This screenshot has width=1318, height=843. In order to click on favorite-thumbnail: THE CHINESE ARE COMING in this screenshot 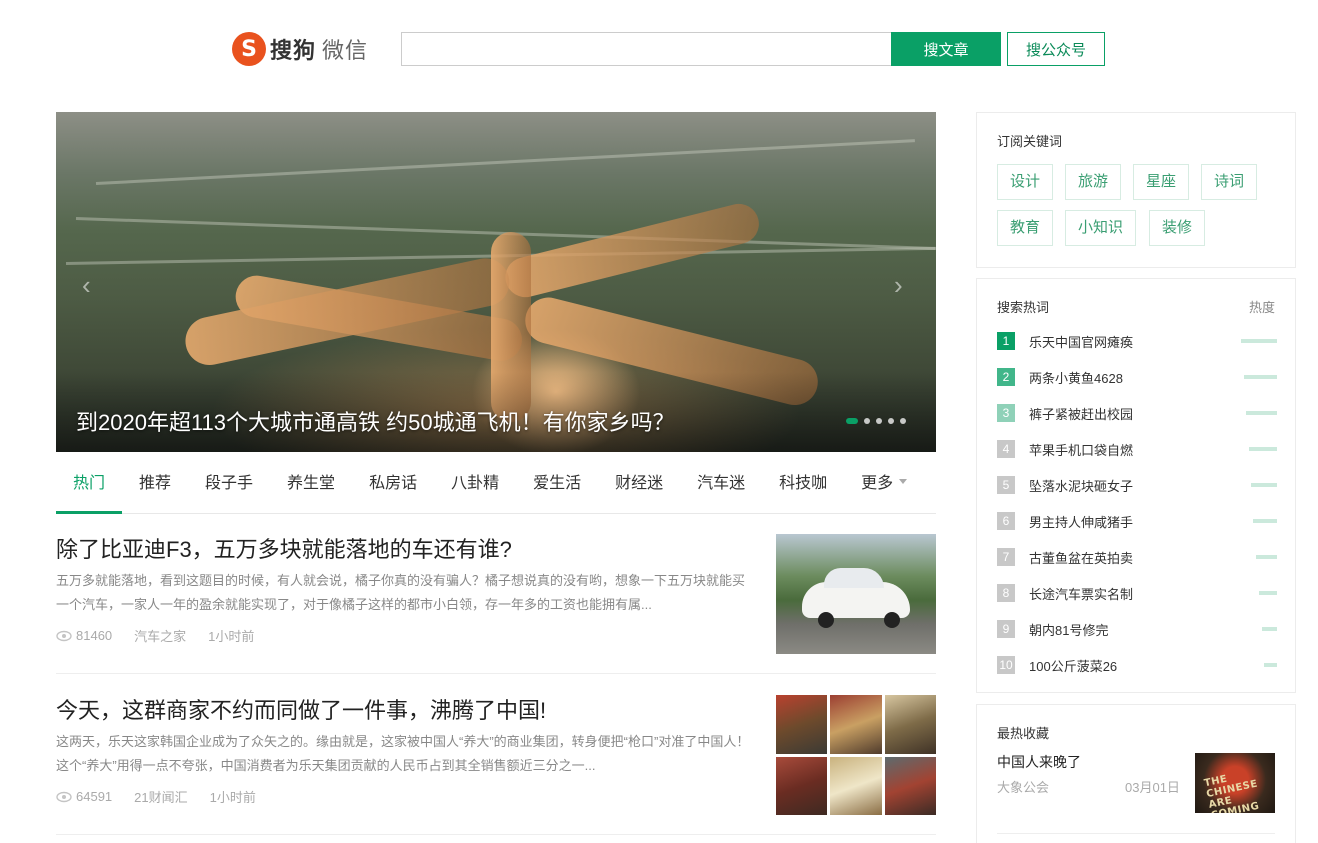, I will do `click(1235, 783)`.